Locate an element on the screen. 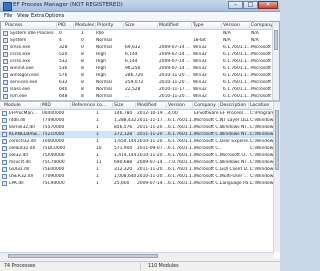 This screenshot has width=320, height=271. col-module: Module is located at coordinates (12, 105).